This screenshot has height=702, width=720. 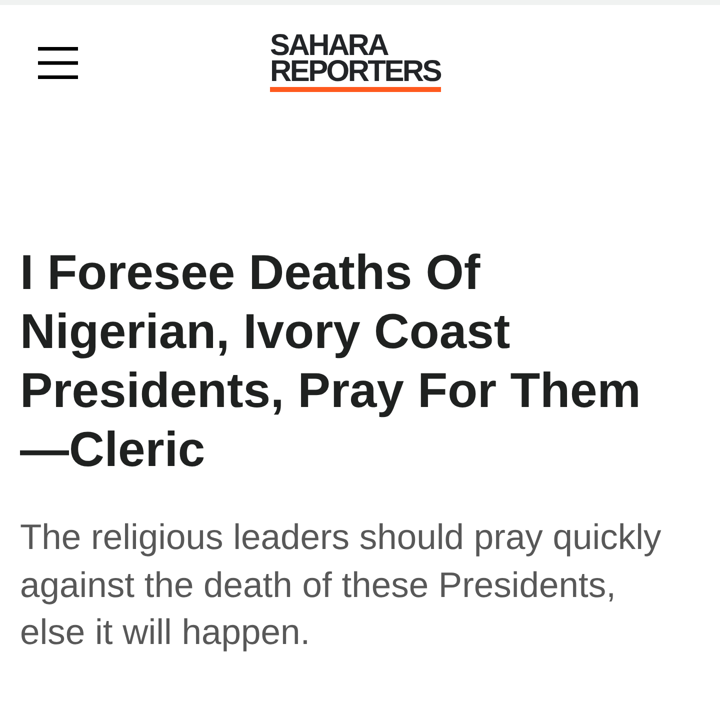 I want to click on menu-button, so click(x=58, y=62).